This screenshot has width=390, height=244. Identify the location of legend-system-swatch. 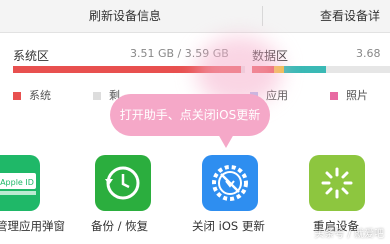
(17, 96).